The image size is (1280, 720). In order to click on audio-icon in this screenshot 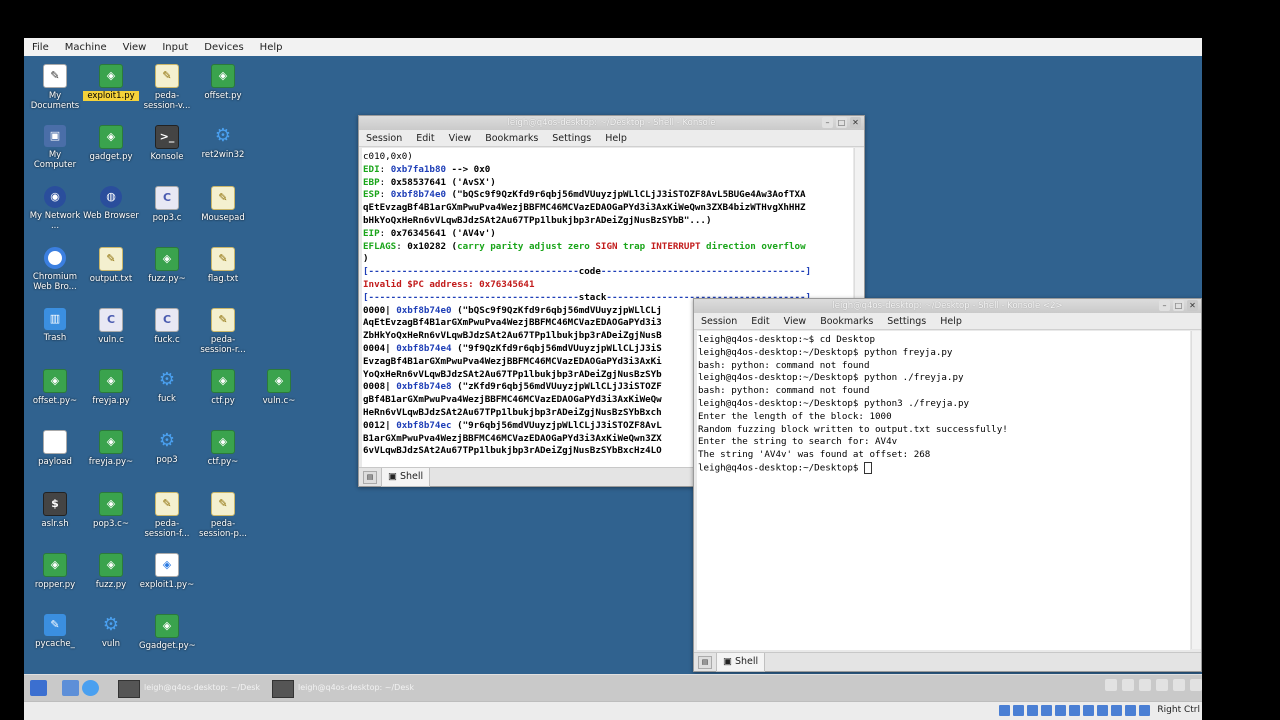, I will do `click(1032, 710)`.